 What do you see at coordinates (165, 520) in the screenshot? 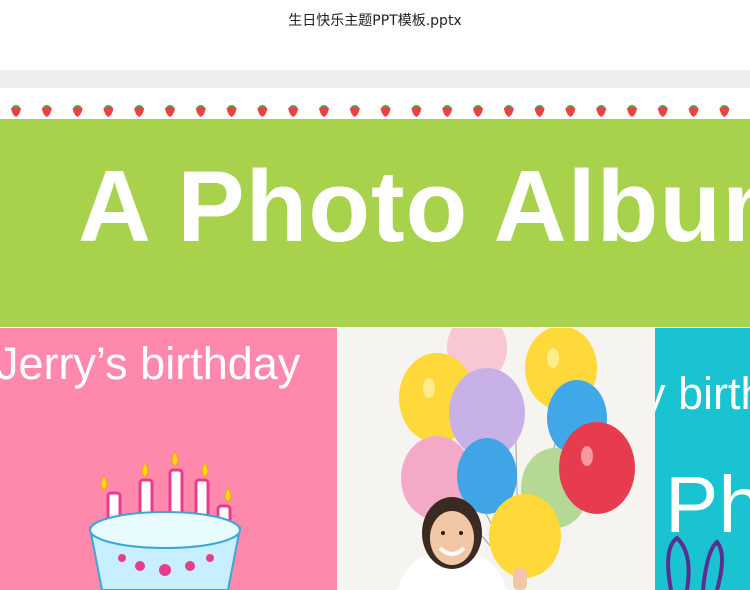
I see `birthday-cake-icon` at bounding box center [165, 520].